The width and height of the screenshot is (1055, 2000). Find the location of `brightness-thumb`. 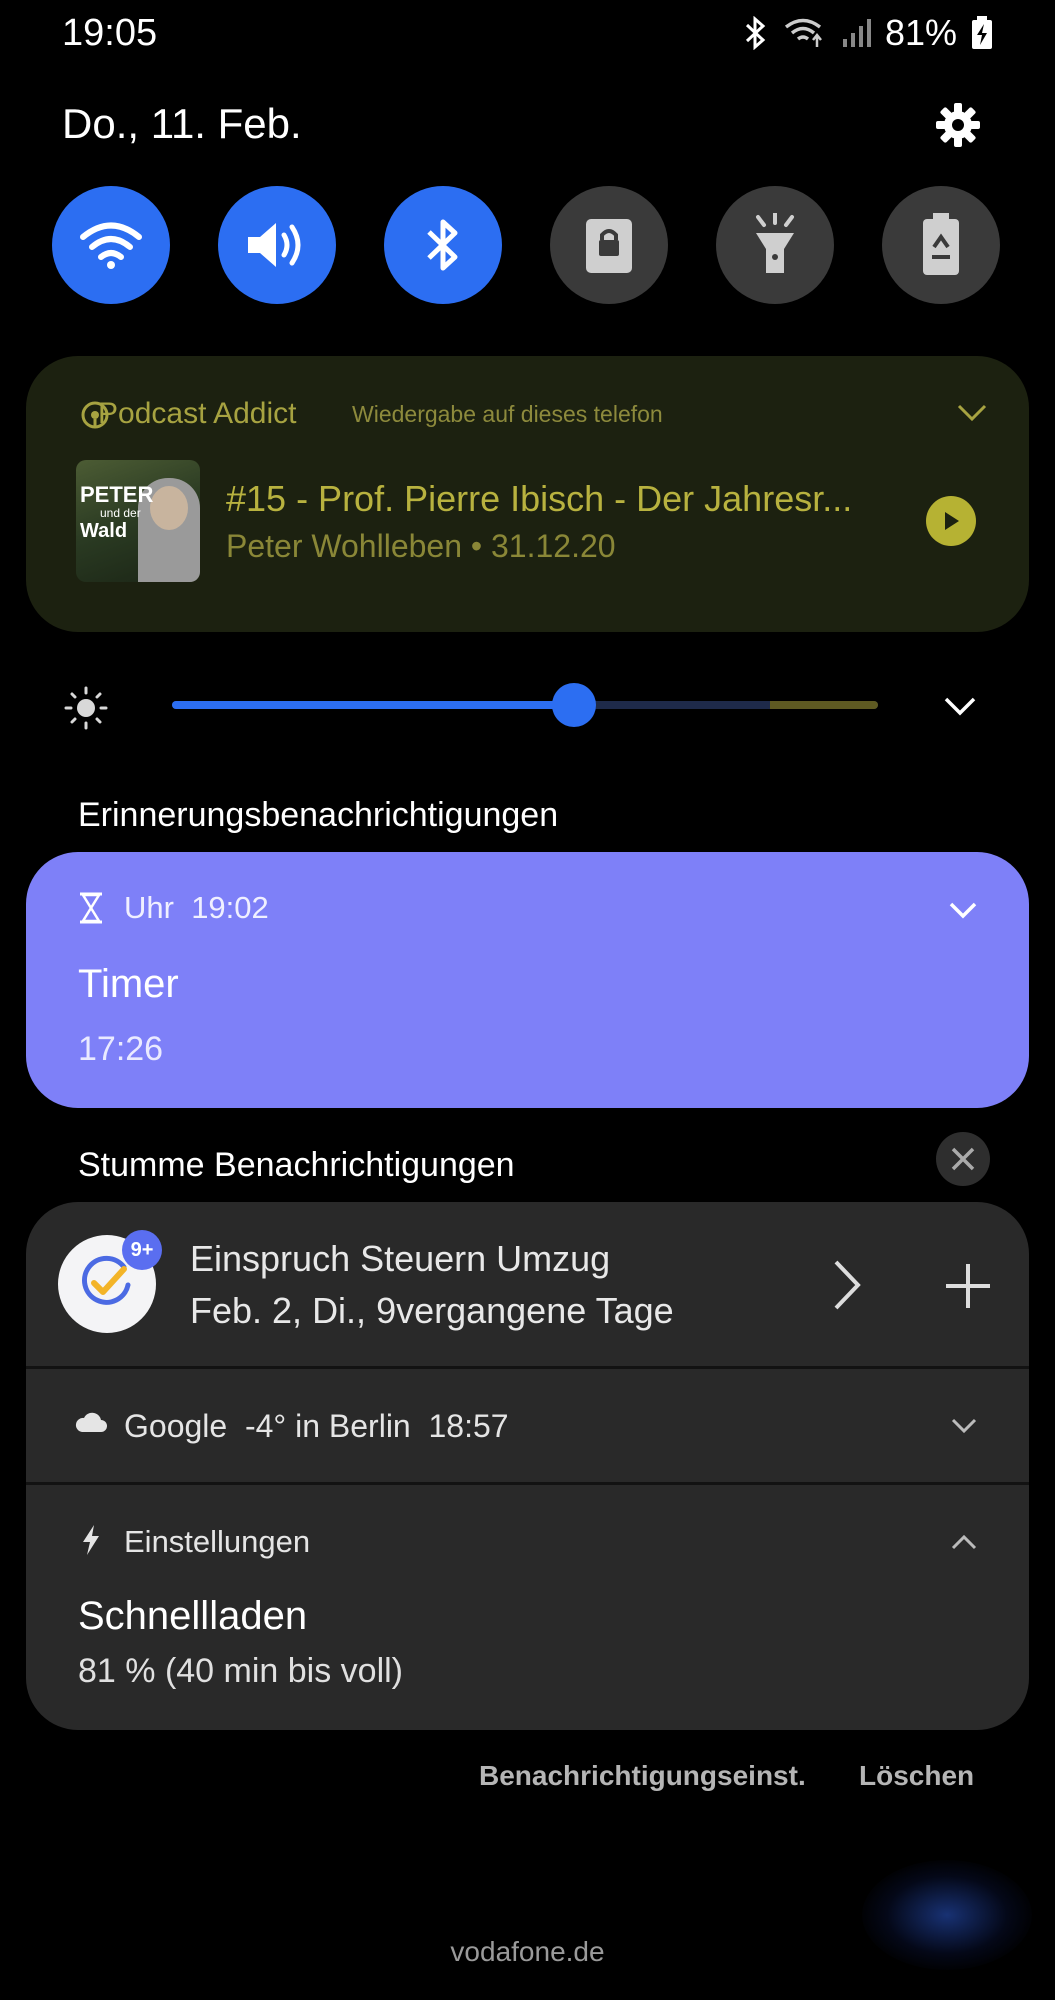

brightness-thumb is located at coordinates (574, 705).